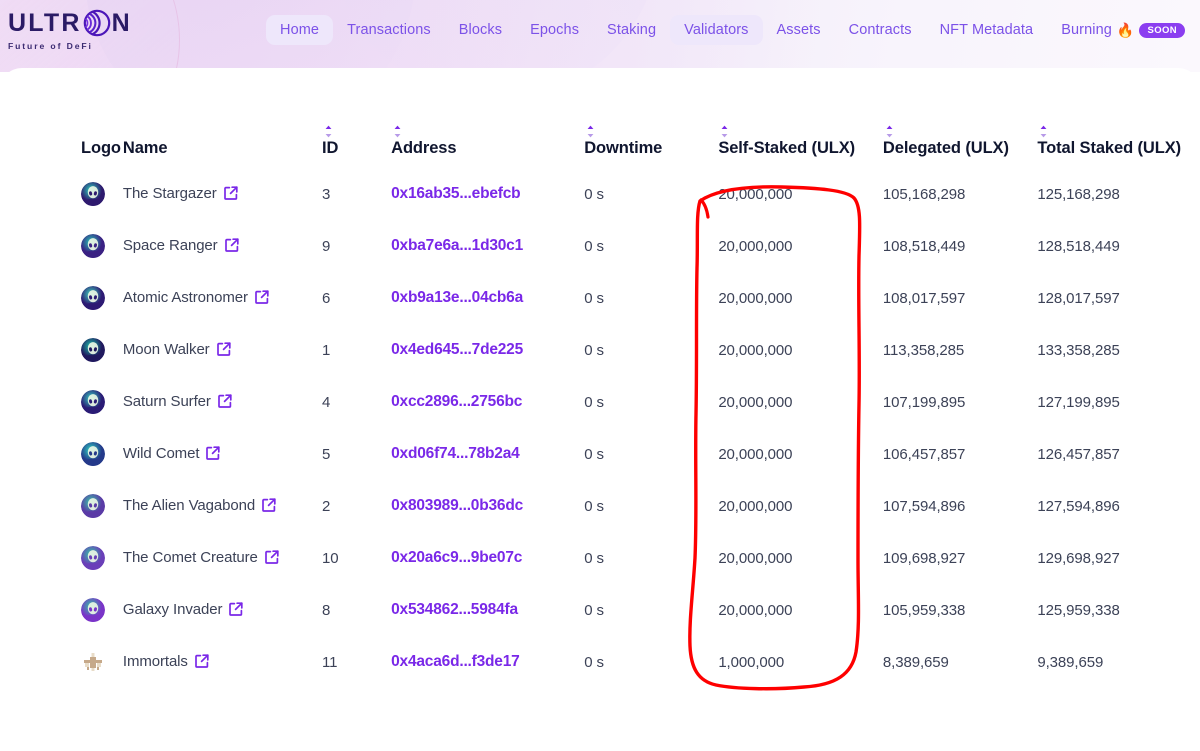 This screenshot has width=1200, height=751. I want to click on nav-item-home: Home, so click(300, 30).